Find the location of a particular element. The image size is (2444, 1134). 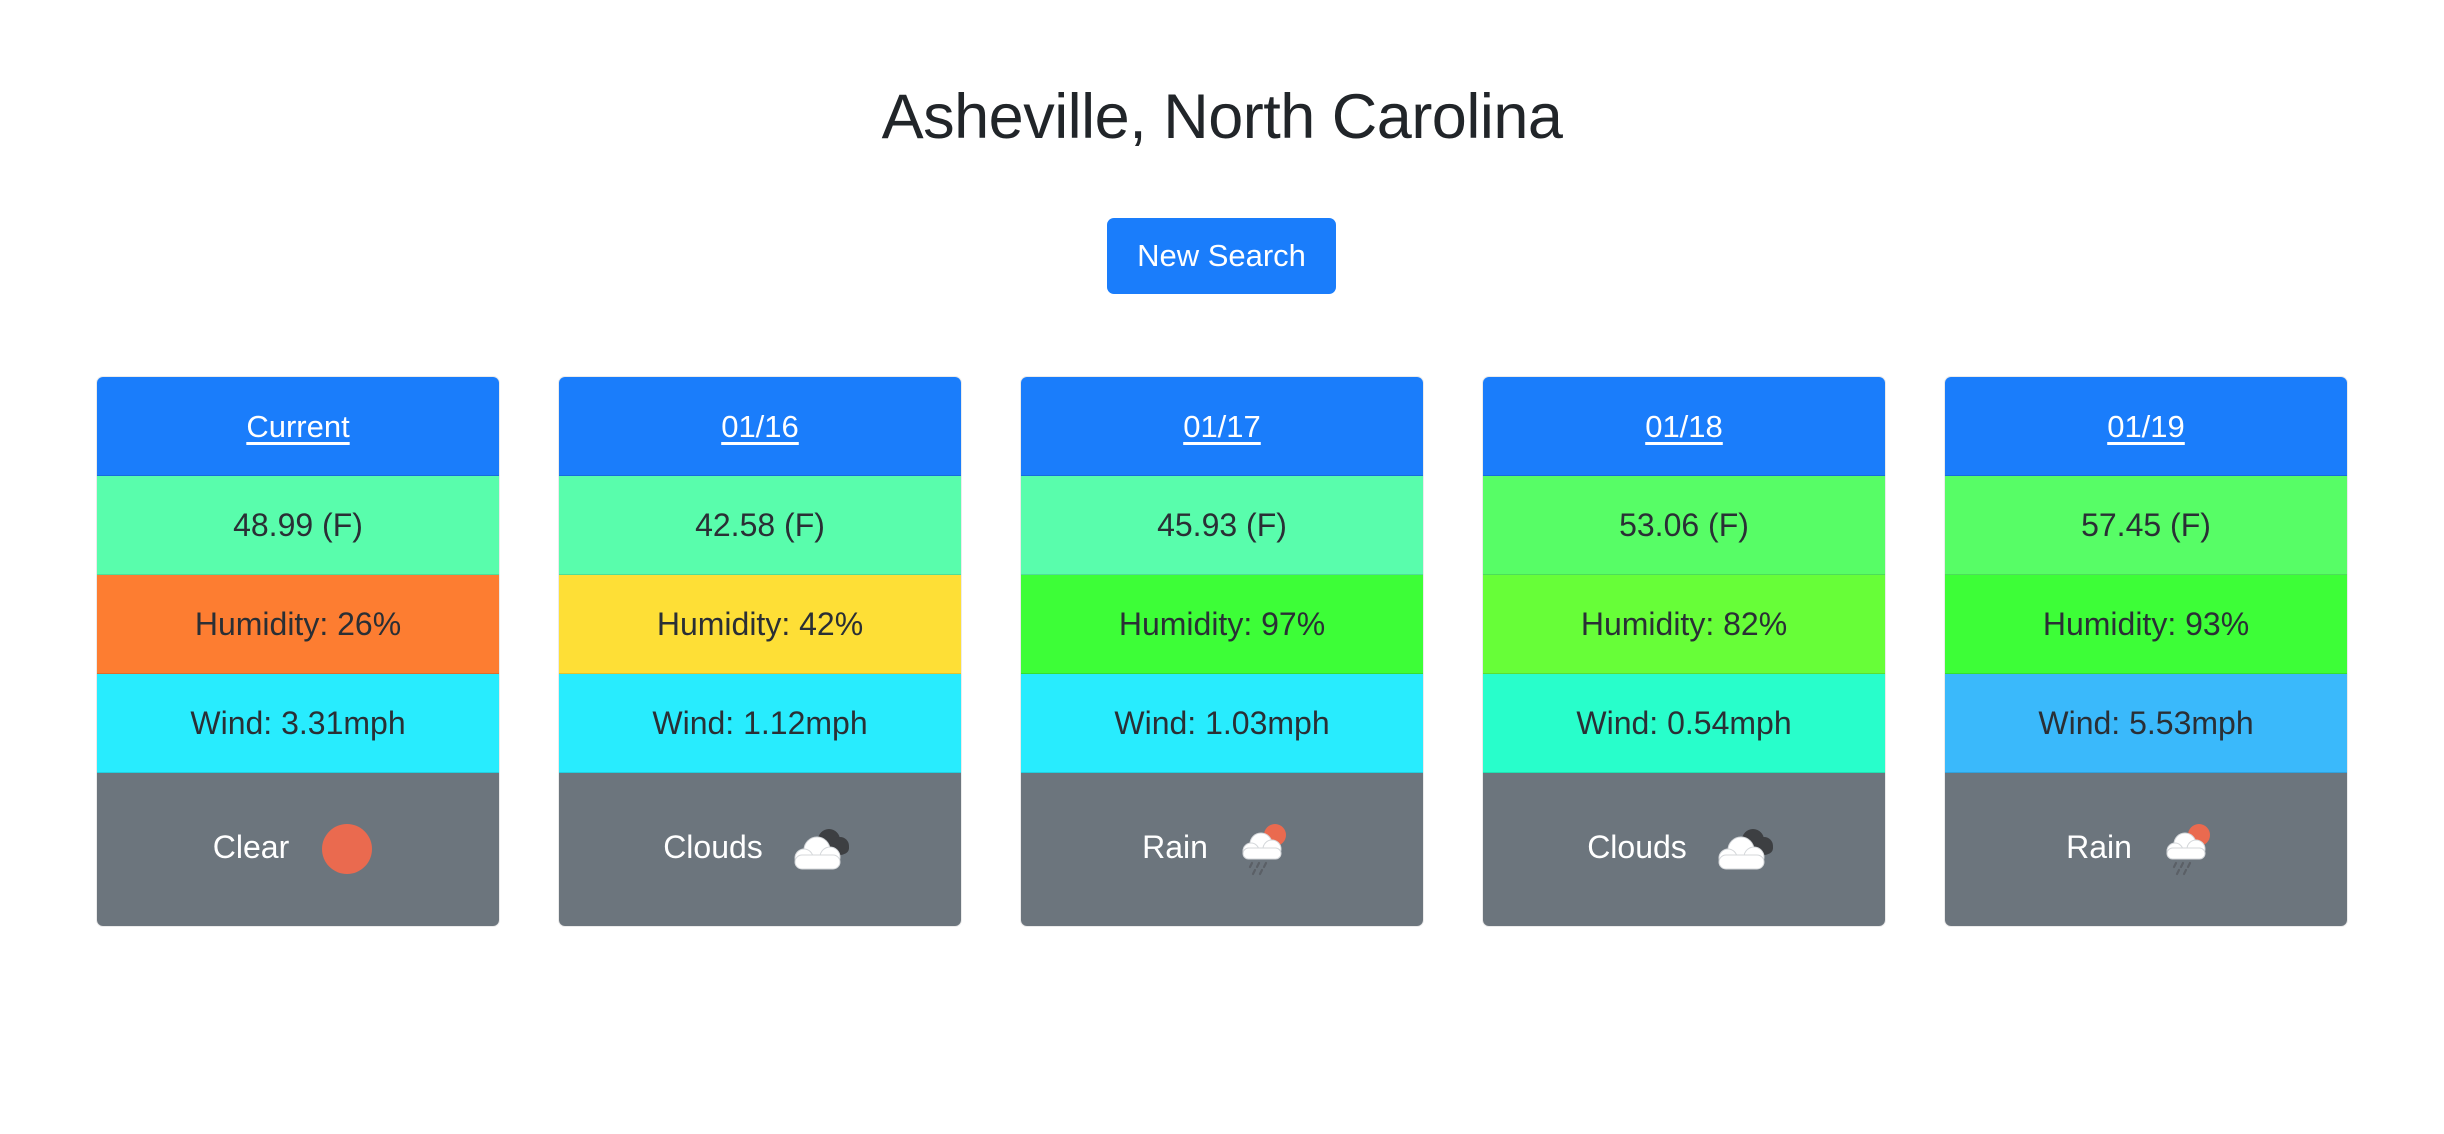

new-search-button: New Search is located at coordinates (1221, 256).